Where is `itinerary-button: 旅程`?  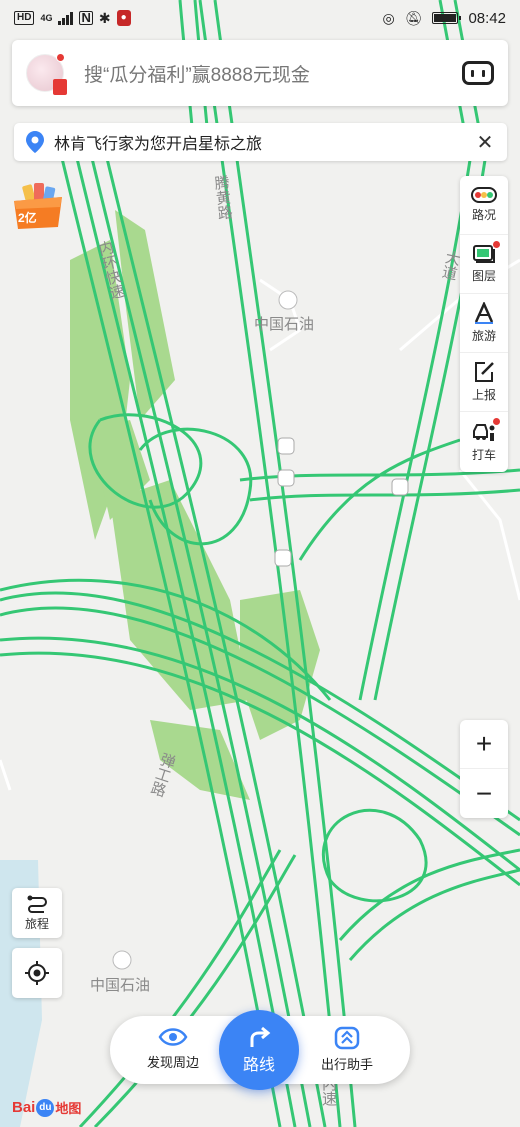 itinerary-button: 旅程 is located at coordinates (37, 913).